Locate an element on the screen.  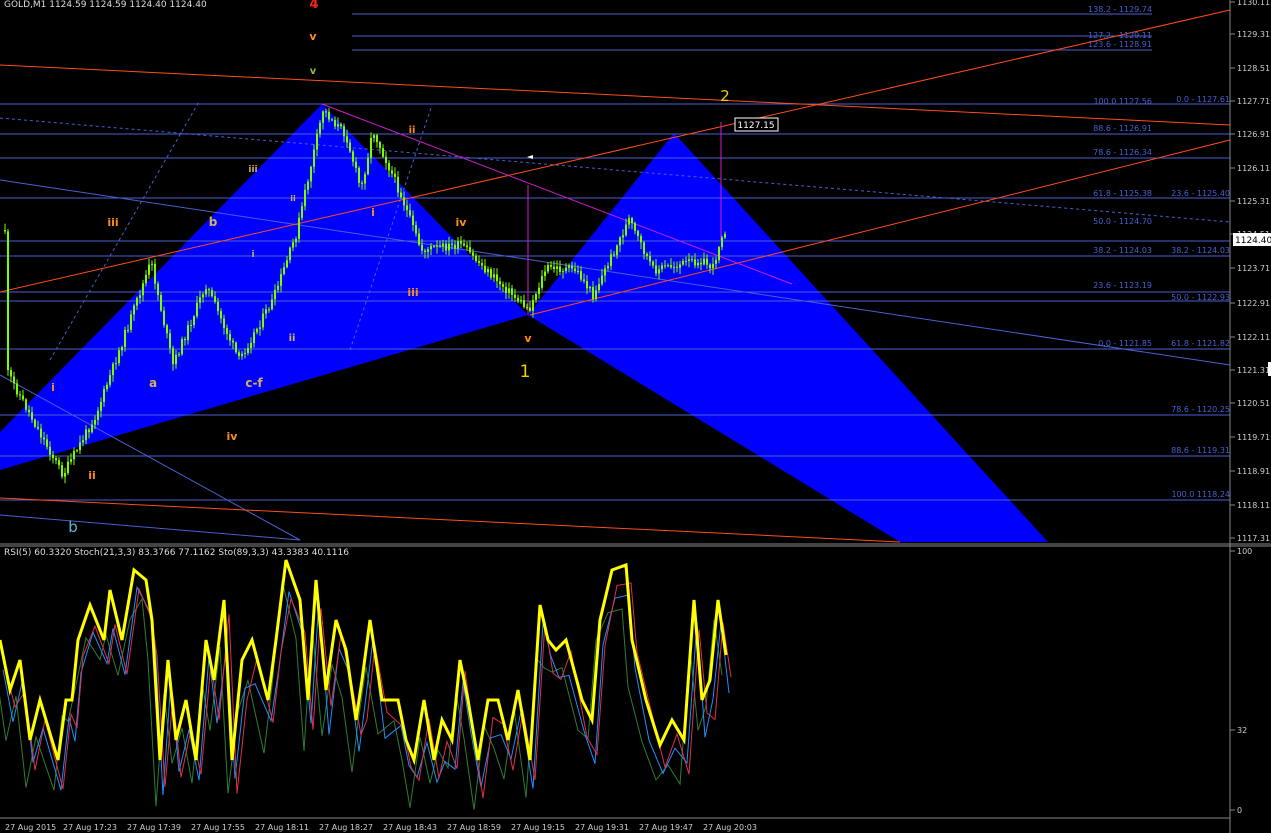
price-axis-label: 1118.11 is located at coordinates (1253, 505).